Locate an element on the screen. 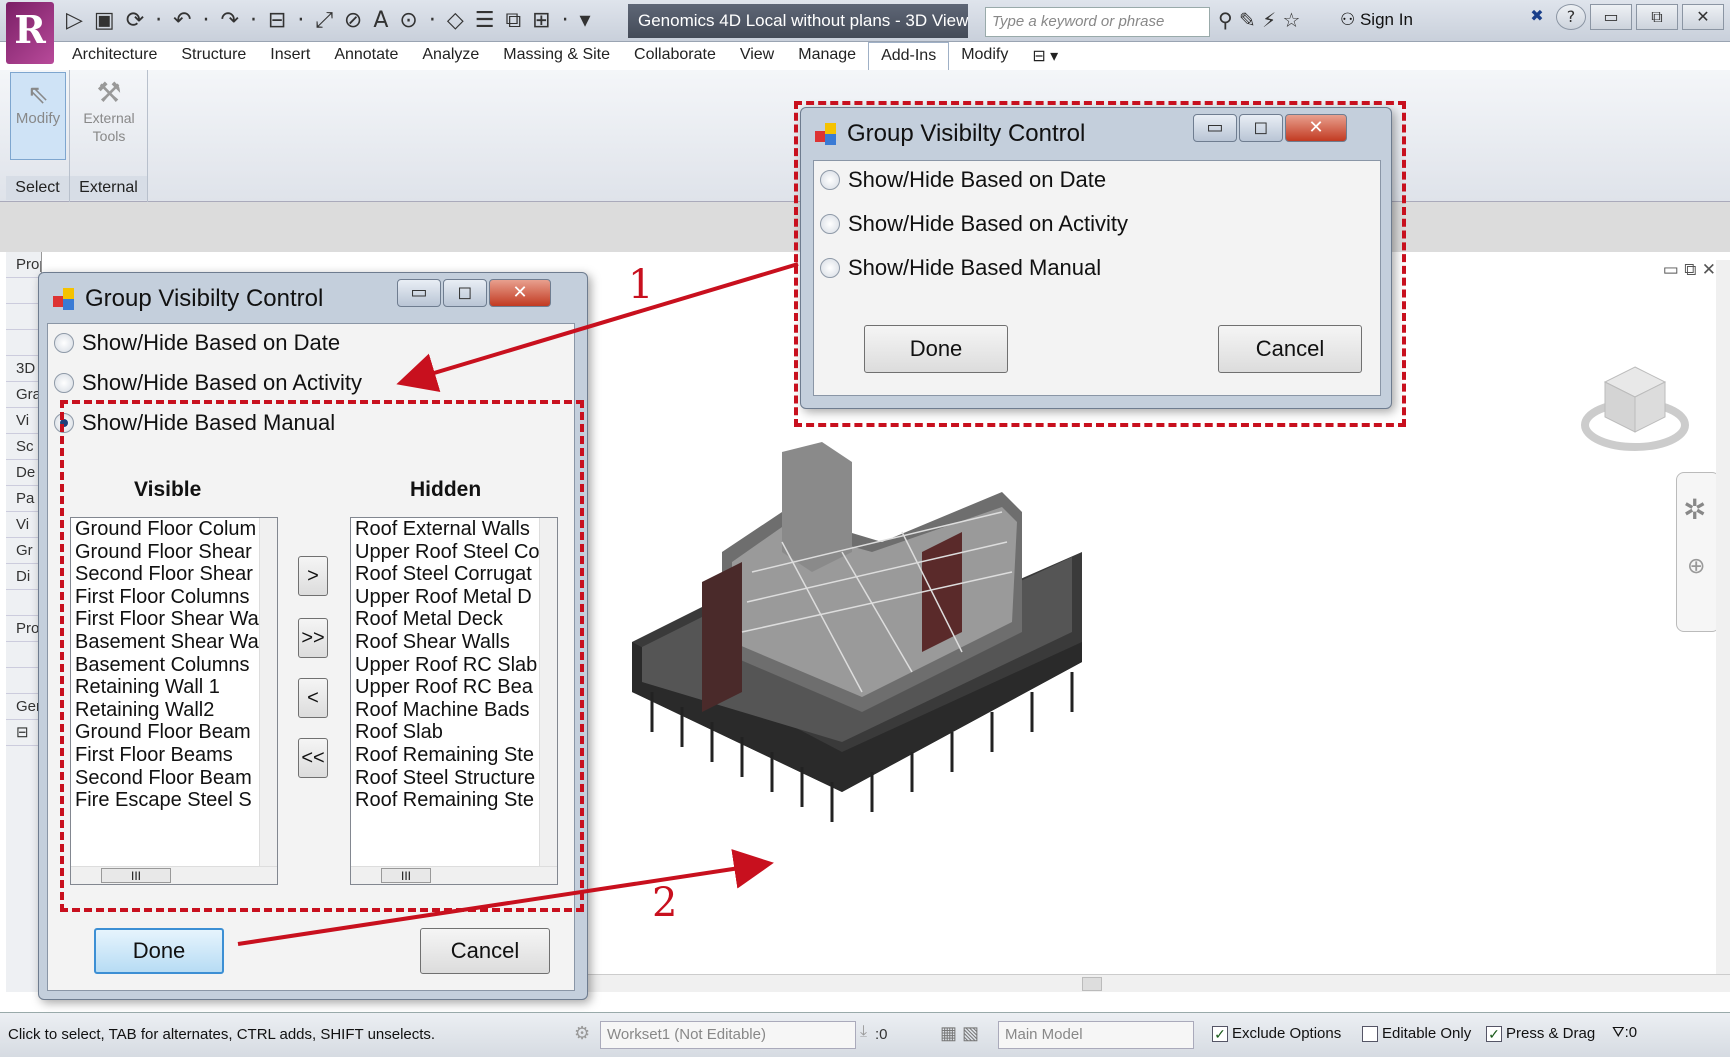 This screenshot has height=1057, width=1730. sync-icon: ⤓ is located at coordinates (863, 1032).